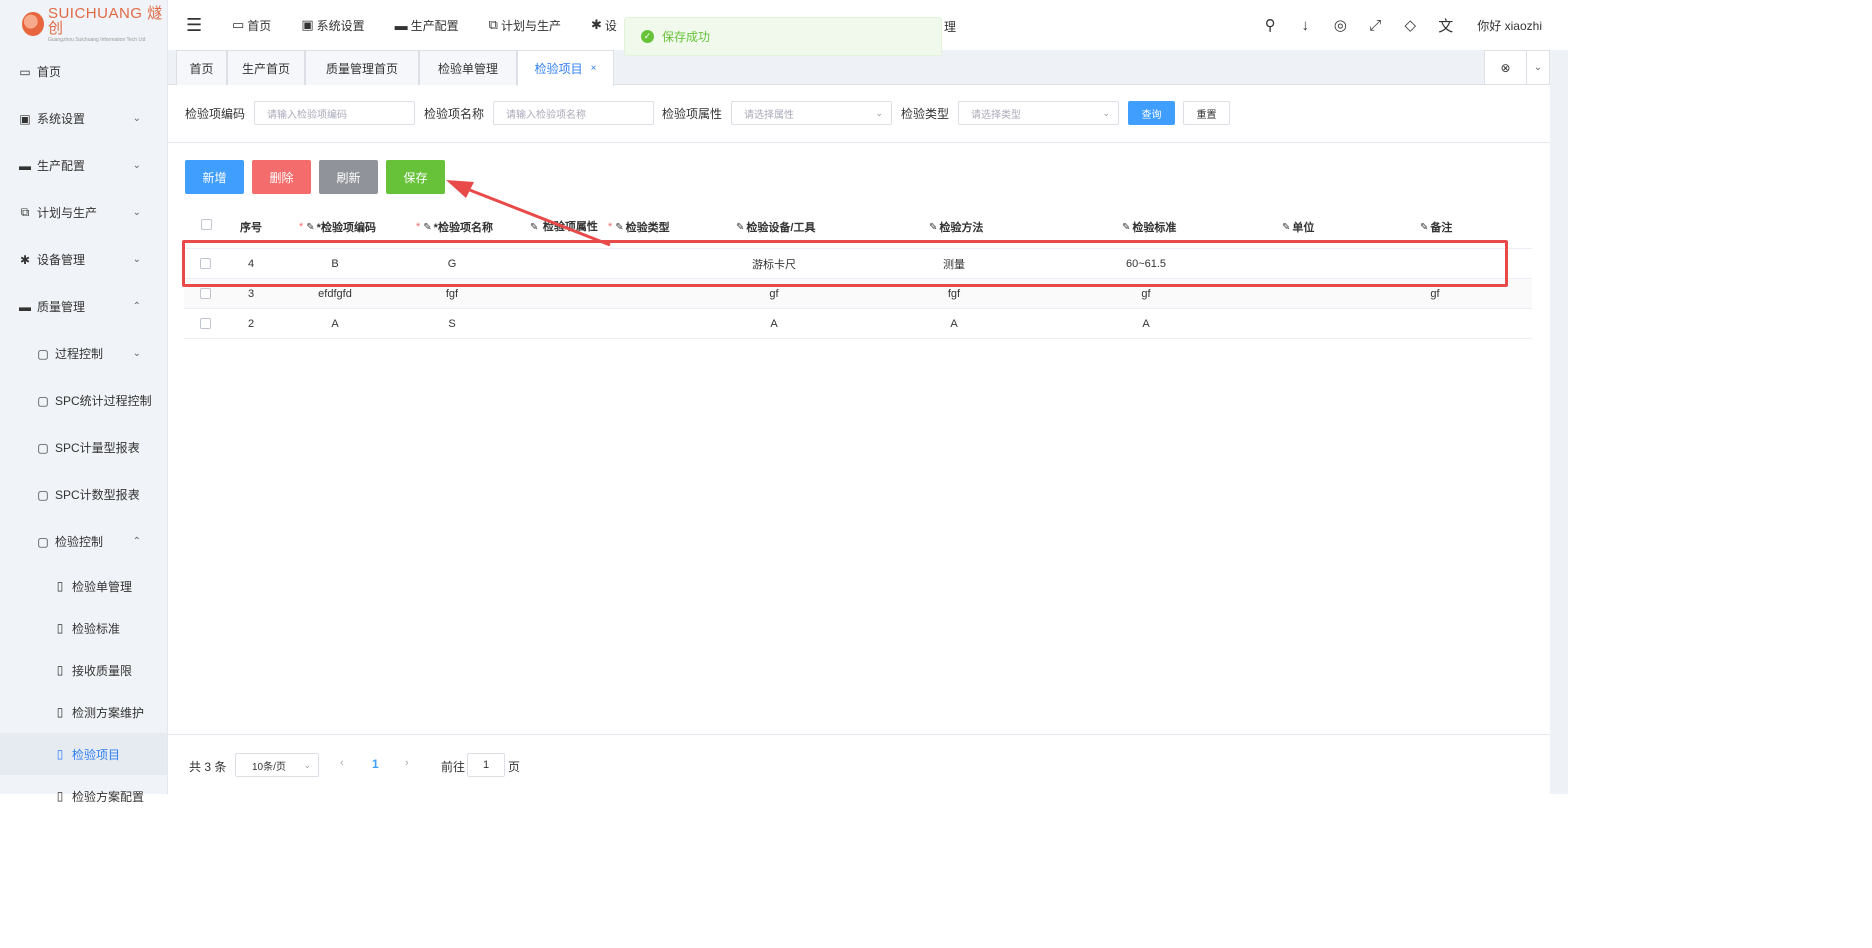  I want to click on sidebar-item-spc-variable: ▢ SPC计量型报表 ✓, so click(83, 447).